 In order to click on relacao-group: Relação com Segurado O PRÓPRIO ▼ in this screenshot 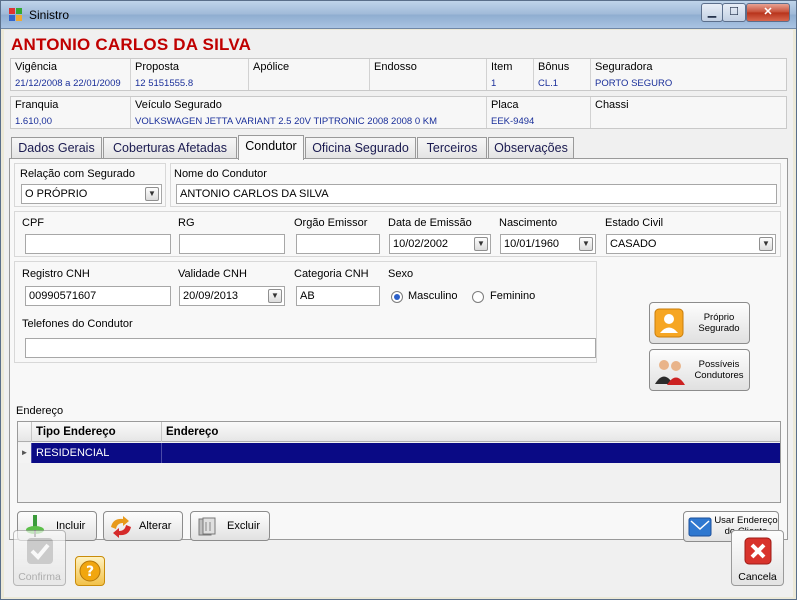, I will do `click(90, 185)`.